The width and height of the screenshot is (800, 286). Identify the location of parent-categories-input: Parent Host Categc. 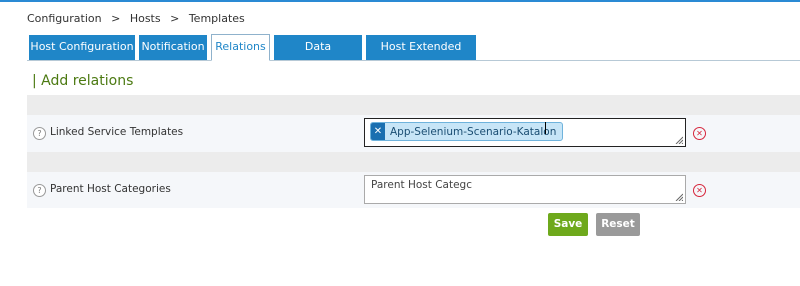
(525, 189).